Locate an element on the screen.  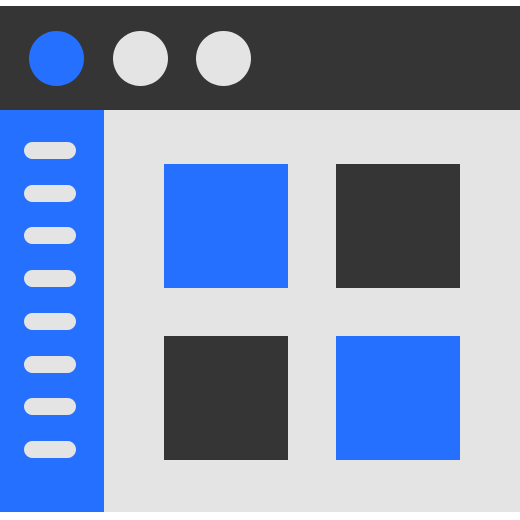
tile-bottom-left is located at coordinates (226, 398).